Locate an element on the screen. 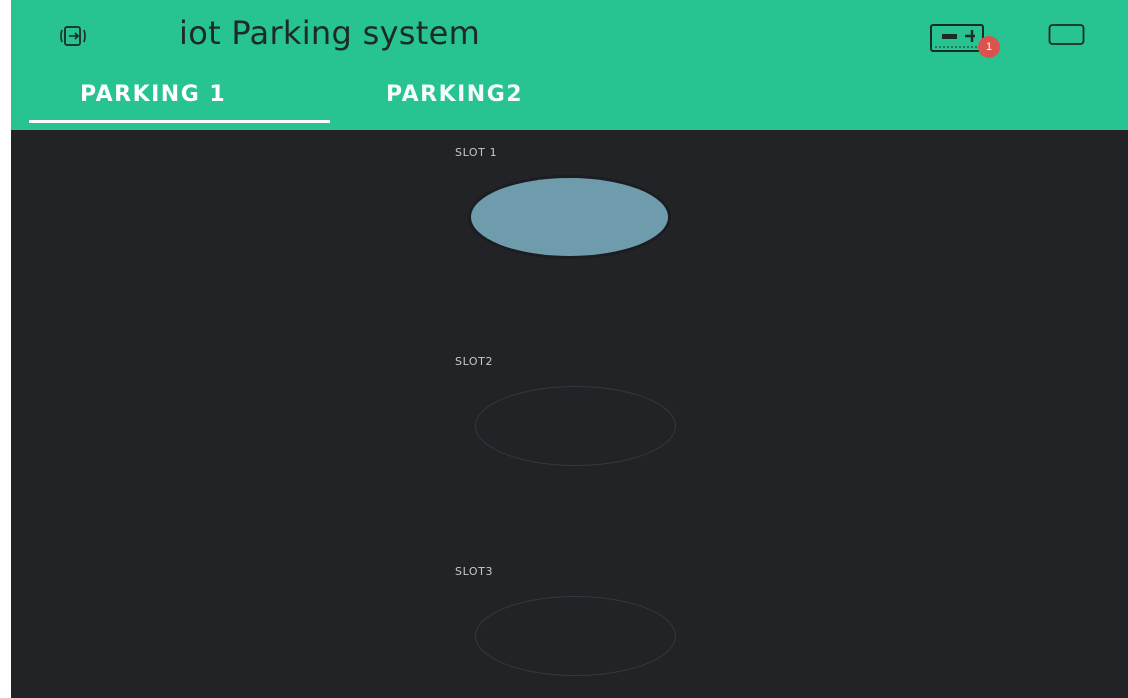 The image size is (1128, 698). active-tab-indicator is located at coordinates (179, 121).